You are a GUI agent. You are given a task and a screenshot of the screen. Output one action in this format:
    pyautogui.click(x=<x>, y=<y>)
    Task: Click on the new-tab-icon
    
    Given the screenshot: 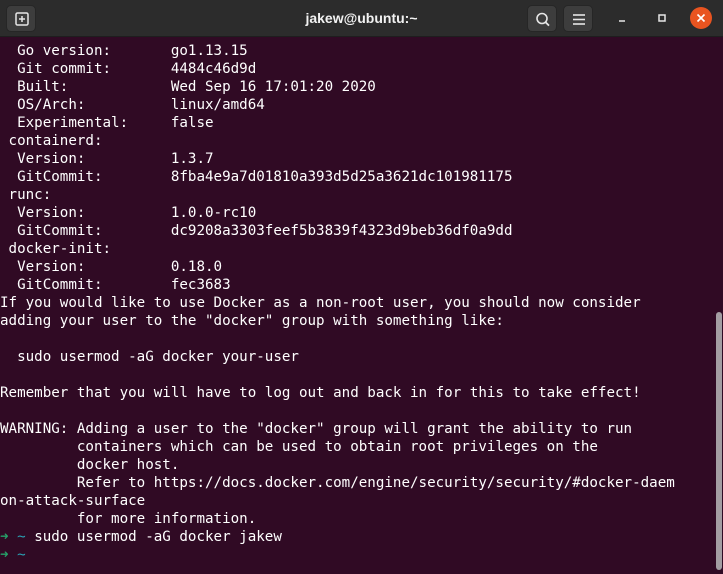 What is the action you would take?
    pyautogui.click(x=22, y=19)
    